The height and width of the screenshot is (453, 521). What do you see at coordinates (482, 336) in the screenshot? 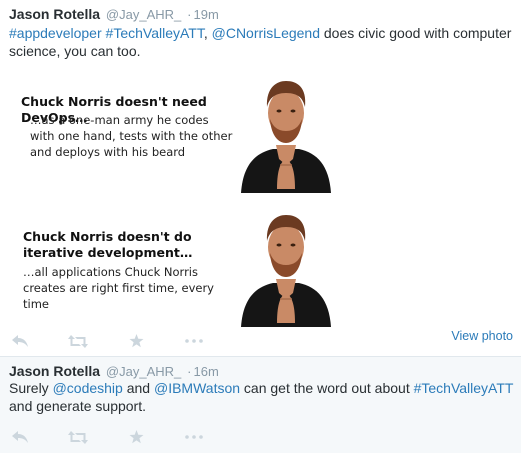
I see `view-photo-link: View photo` at bounding box center [482, 336].